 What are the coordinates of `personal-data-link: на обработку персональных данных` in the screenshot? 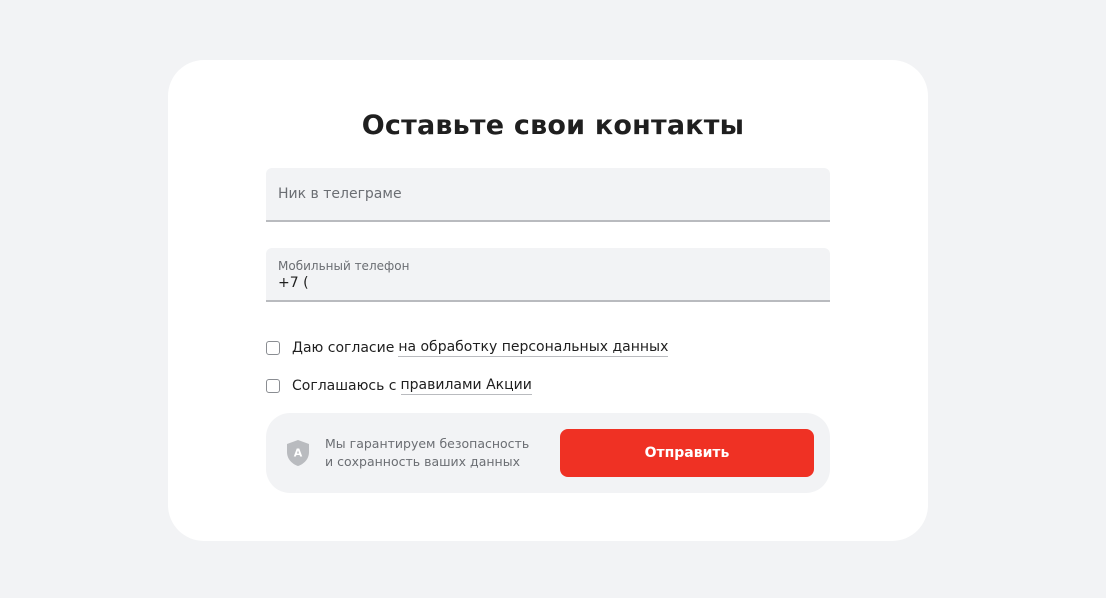 It's located at (533, 348).